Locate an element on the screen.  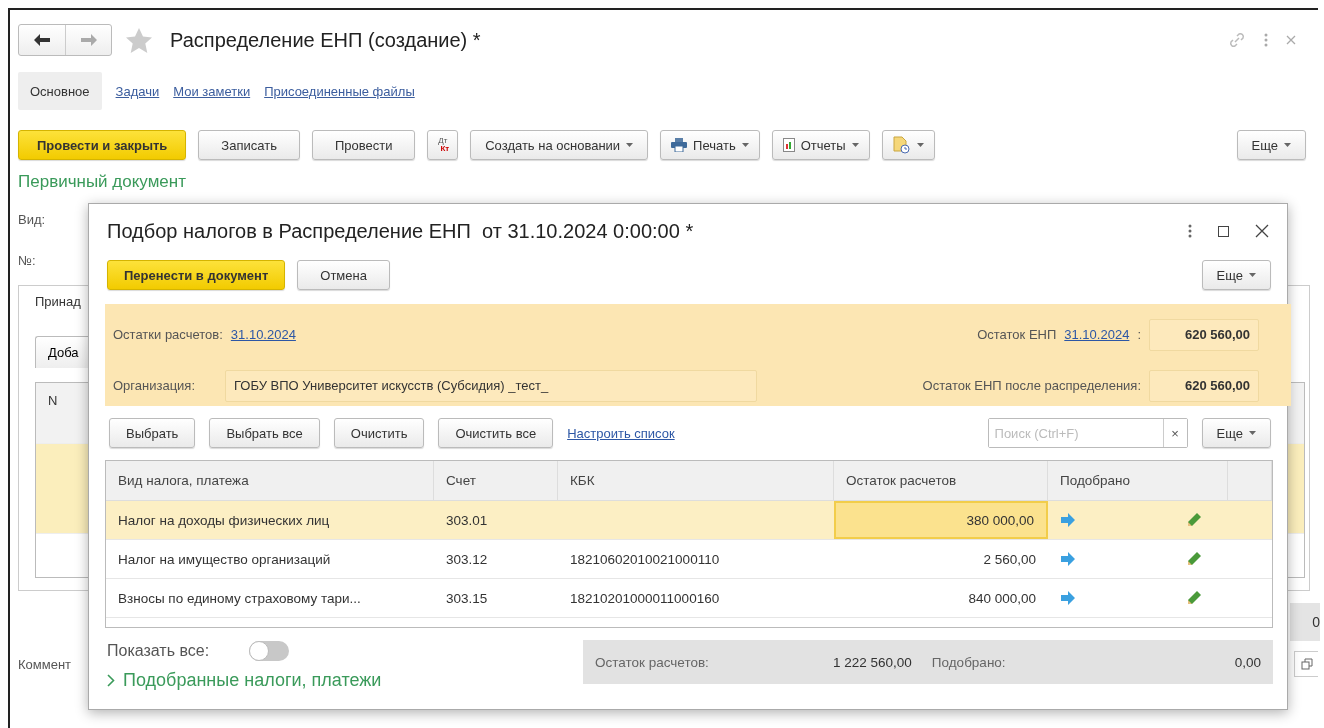
close-icon is located at coordinates (1262, 231).